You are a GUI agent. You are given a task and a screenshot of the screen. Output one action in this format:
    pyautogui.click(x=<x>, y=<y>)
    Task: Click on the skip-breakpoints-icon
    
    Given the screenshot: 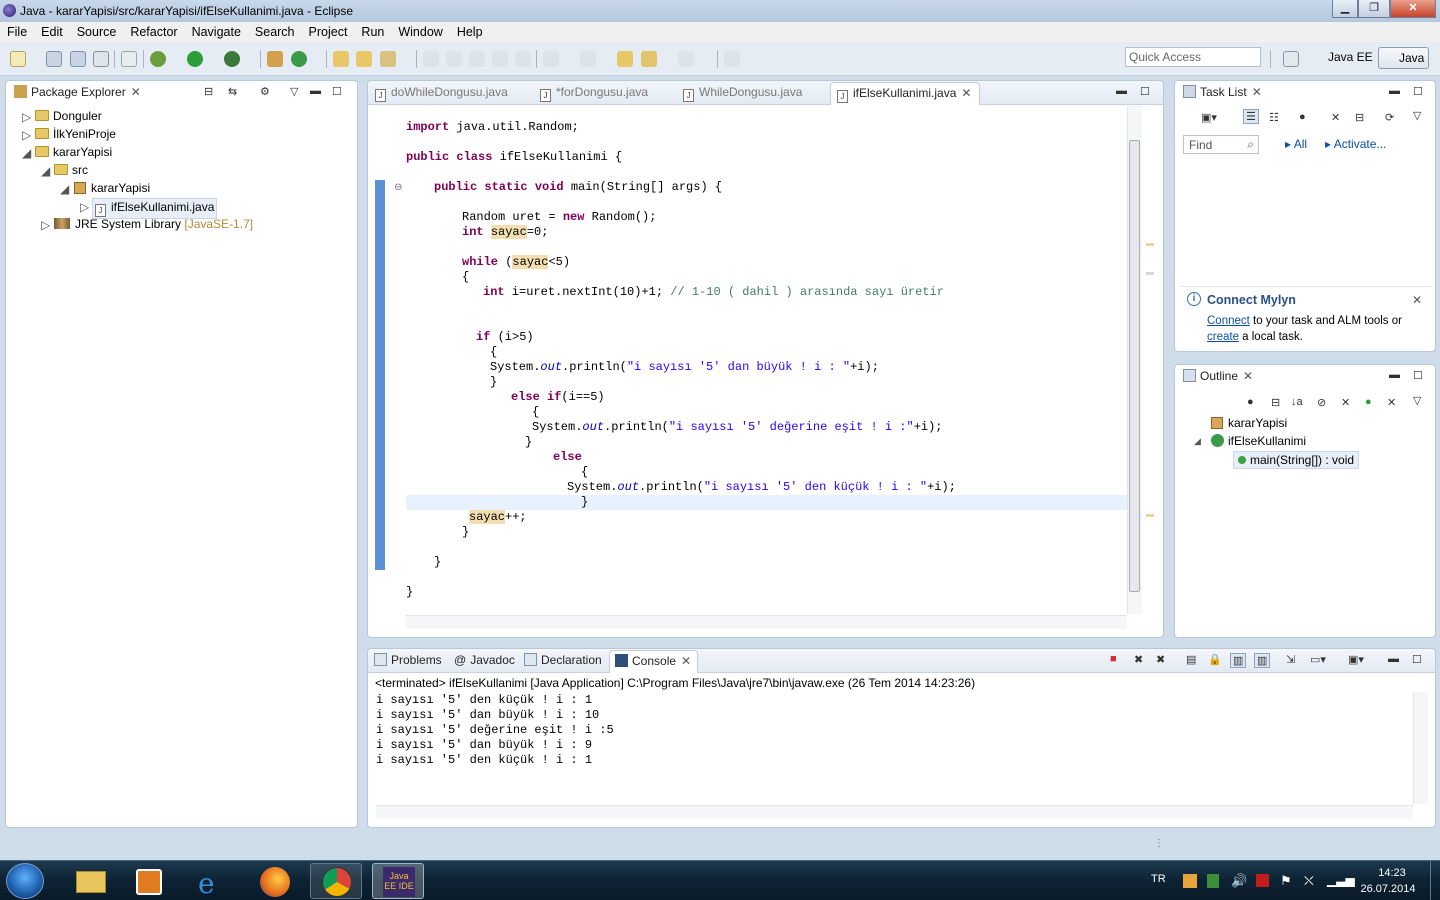 What is the action you would take?
    pyautogui.click(x=129, y=59)
    